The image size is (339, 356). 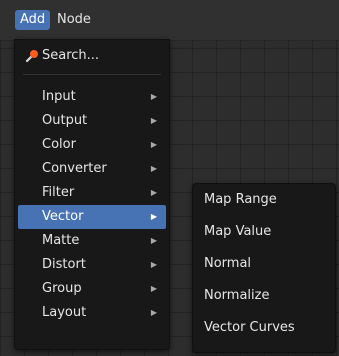 What do you see at coordinates (92, 97) in the screenshot?
I see `menu-item-input: Input ▶` at bounding box center [92, 97].